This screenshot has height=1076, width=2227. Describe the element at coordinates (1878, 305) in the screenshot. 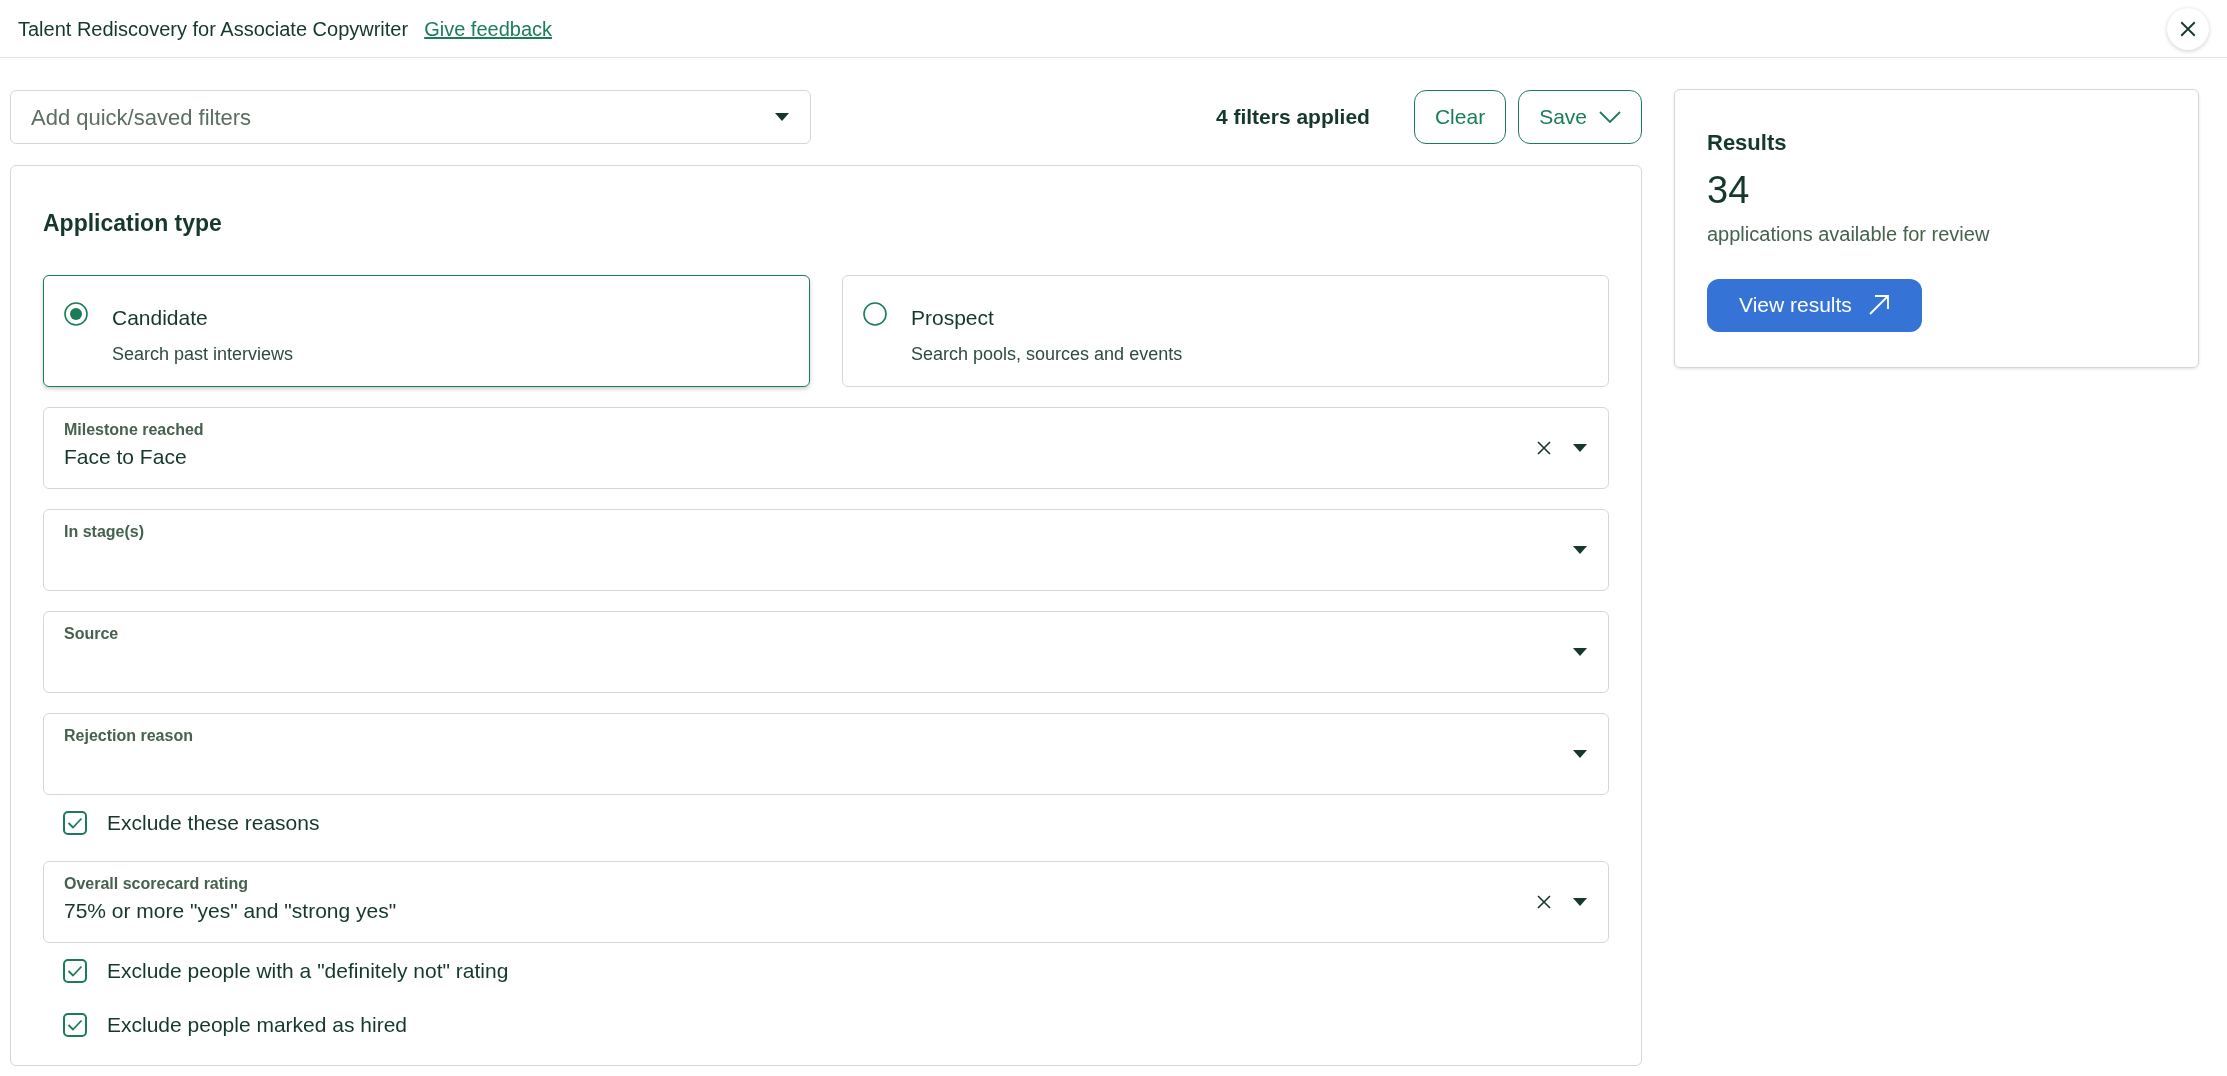

I see `arrow-up-right-icon` at that location.